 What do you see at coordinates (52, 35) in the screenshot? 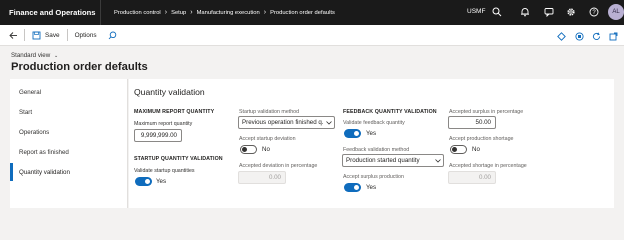
I see `save-button-label: Save` at bounding box center [52, 35].